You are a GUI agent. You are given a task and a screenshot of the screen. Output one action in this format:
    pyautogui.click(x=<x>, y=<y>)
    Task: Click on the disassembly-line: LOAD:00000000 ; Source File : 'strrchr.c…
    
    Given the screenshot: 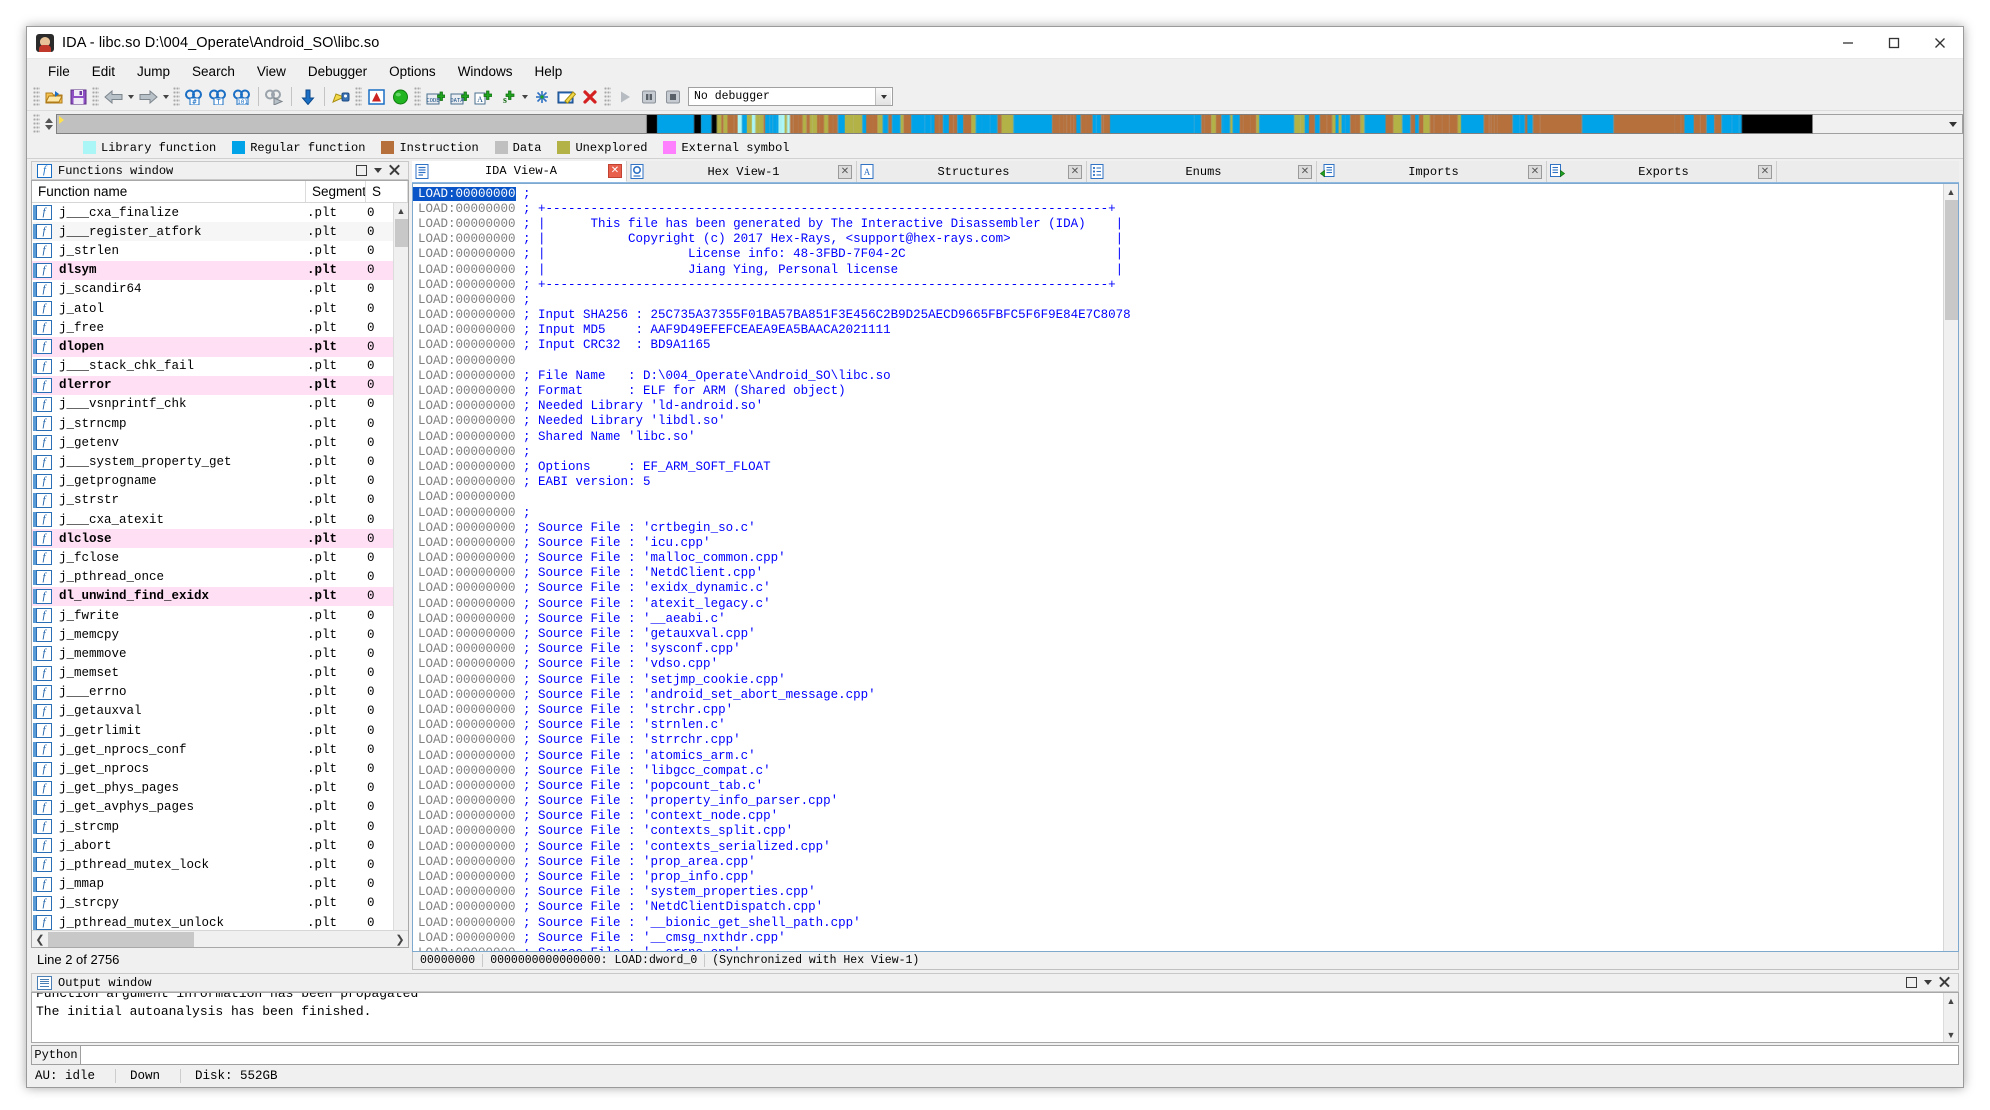 What is the action you would take?
    pyautogui.click(x=1178, y=740)
    